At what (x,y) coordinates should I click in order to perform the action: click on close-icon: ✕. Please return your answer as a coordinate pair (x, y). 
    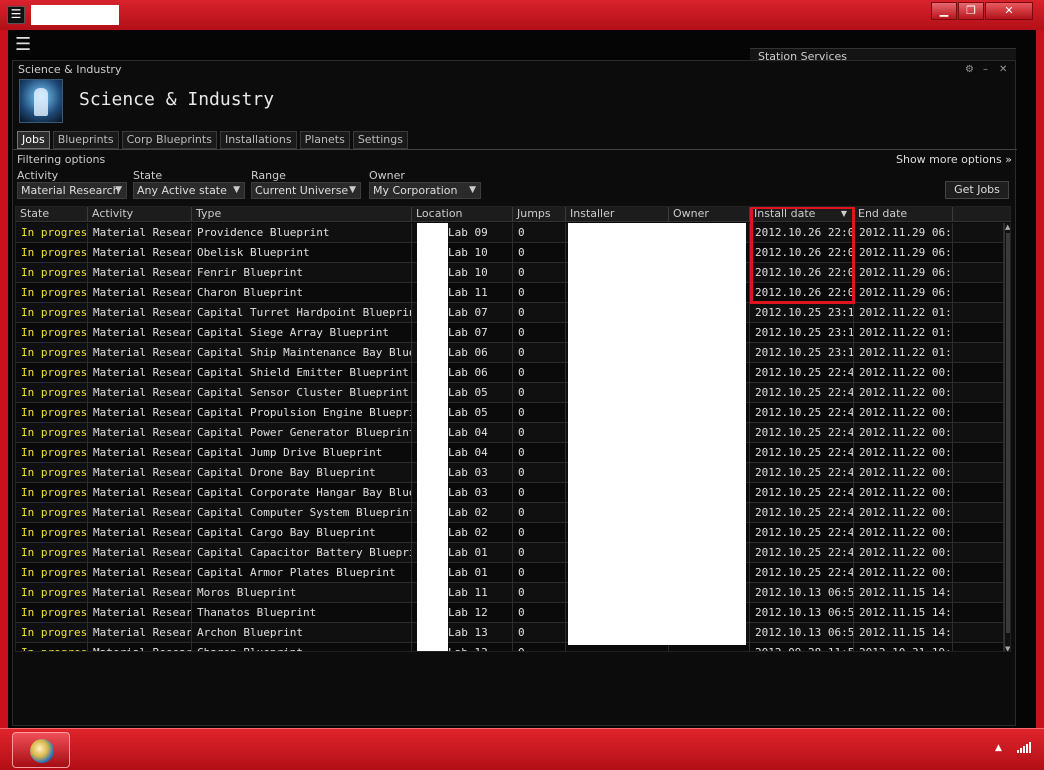
    Looking at the image, I should click on (1003, 69).